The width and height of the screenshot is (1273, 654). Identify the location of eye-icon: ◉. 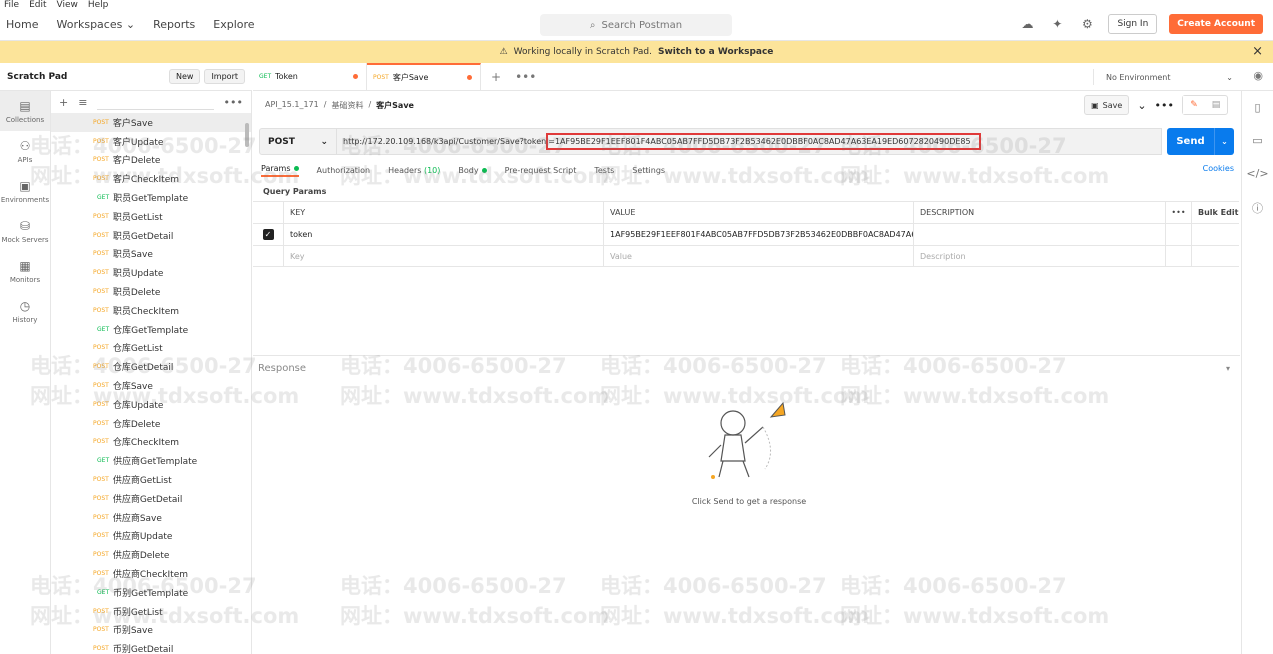
(1258, 75).